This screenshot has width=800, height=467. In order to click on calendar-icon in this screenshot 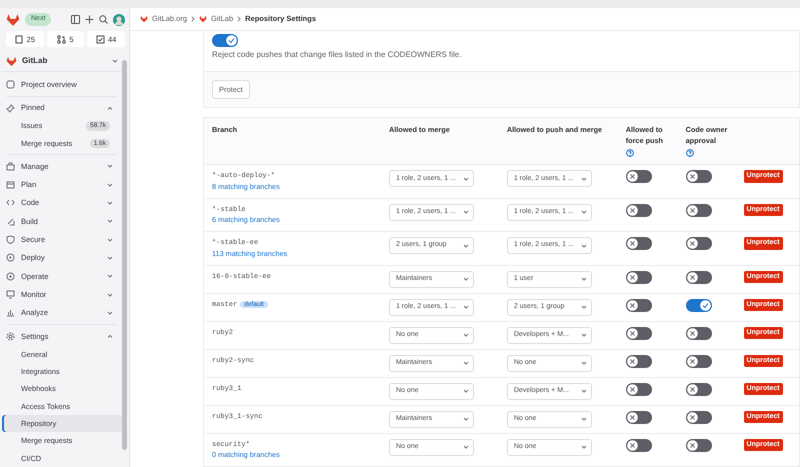, I will do `click(10, 185)`.